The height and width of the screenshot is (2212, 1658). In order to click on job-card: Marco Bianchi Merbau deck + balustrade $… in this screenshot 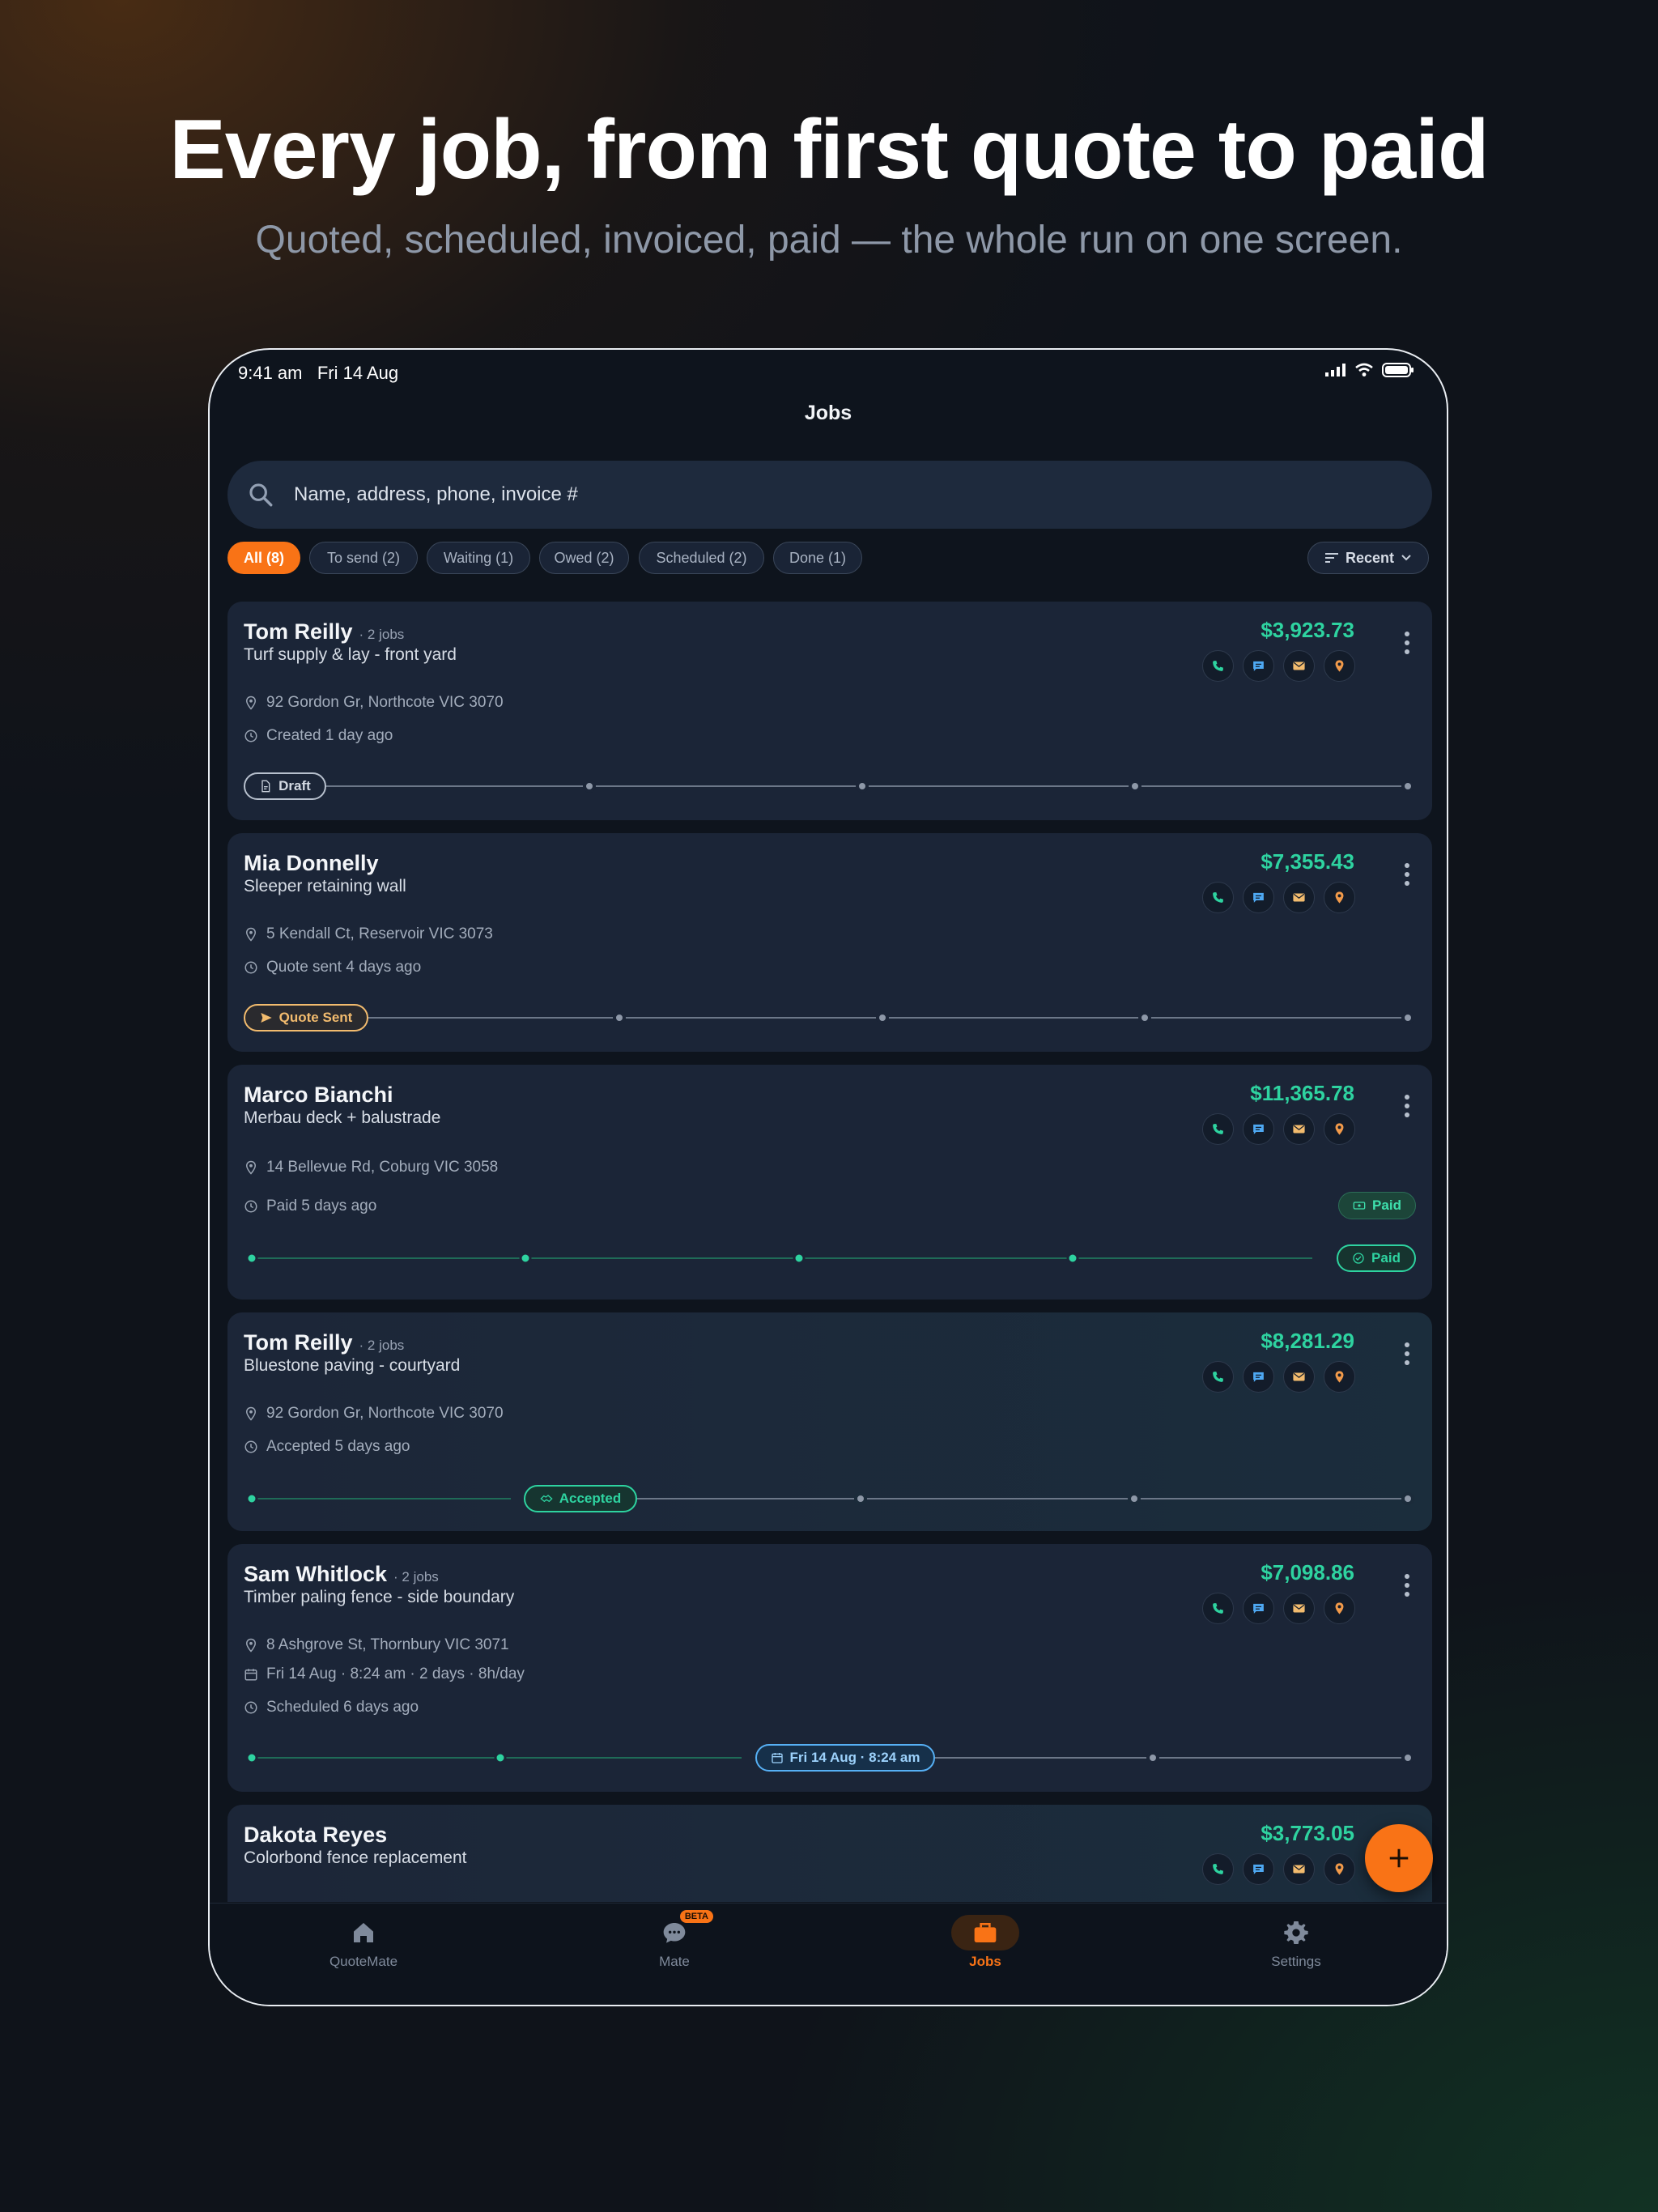, I will do `click(829, 1182)`.